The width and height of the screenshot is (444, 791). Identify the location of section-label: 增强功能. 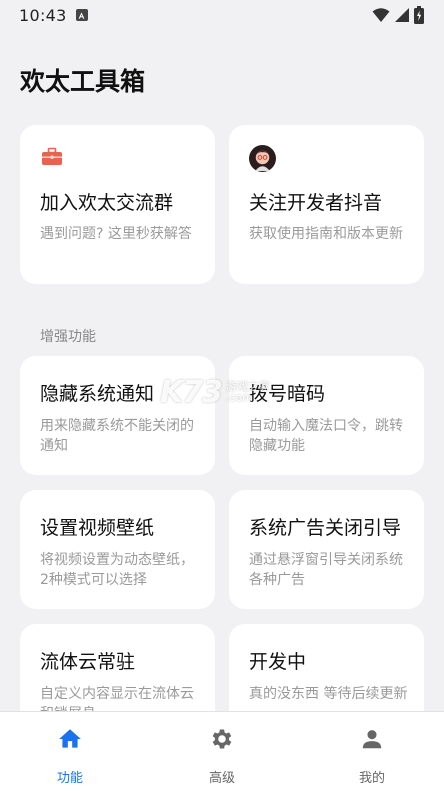
(68, 337).